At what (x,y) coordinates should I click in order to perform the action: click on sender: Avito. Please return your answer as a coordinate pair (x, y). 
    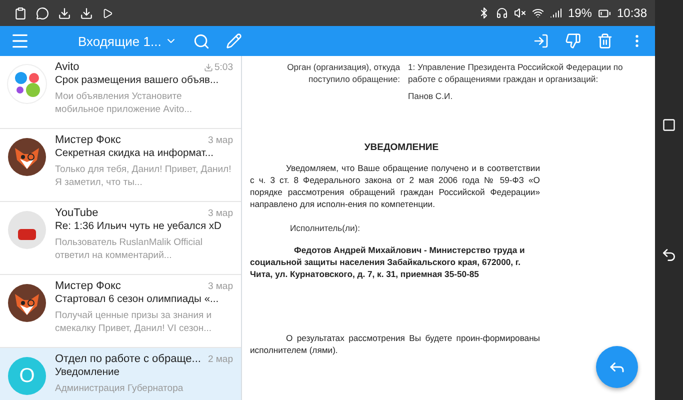
    Looking at the image, I should click on (67, 67).